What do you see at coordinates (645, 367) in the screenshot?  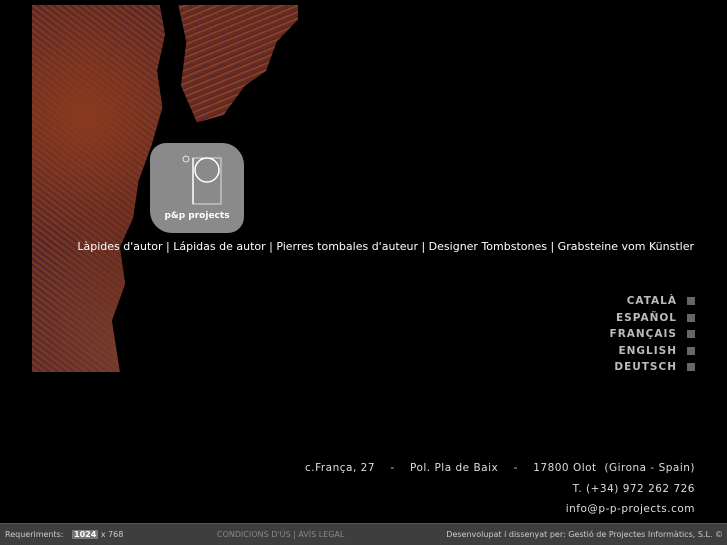 I see `lang-label: DEUTSCH` at bounding box center [645, 367].